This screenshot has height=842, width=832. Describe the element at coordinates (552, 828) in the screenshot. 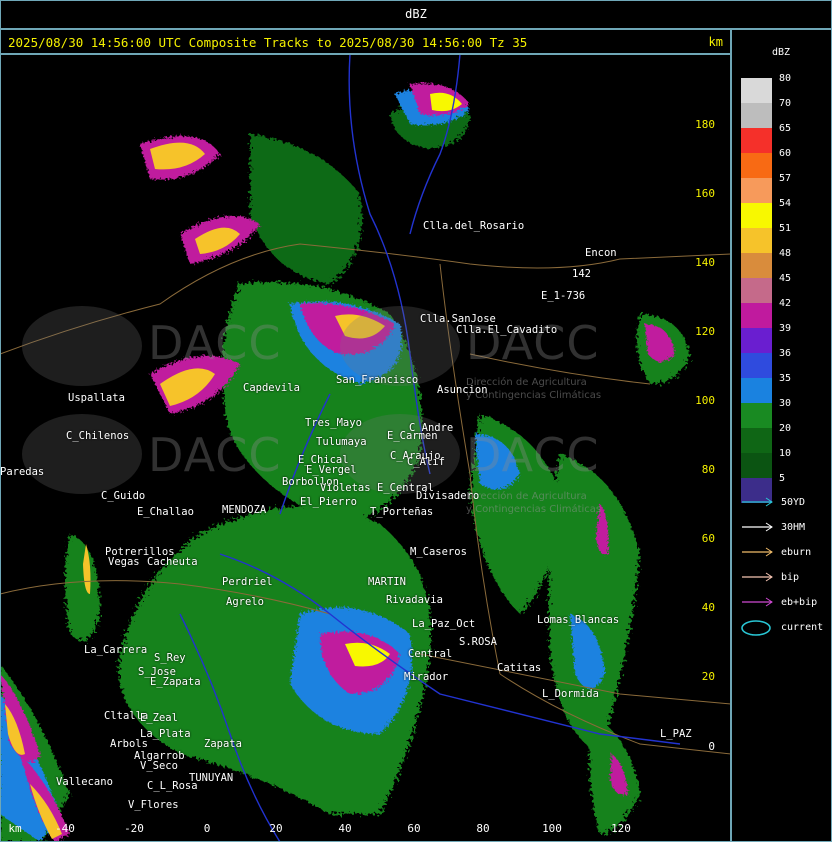

I see `x-tick: 100` at that location.